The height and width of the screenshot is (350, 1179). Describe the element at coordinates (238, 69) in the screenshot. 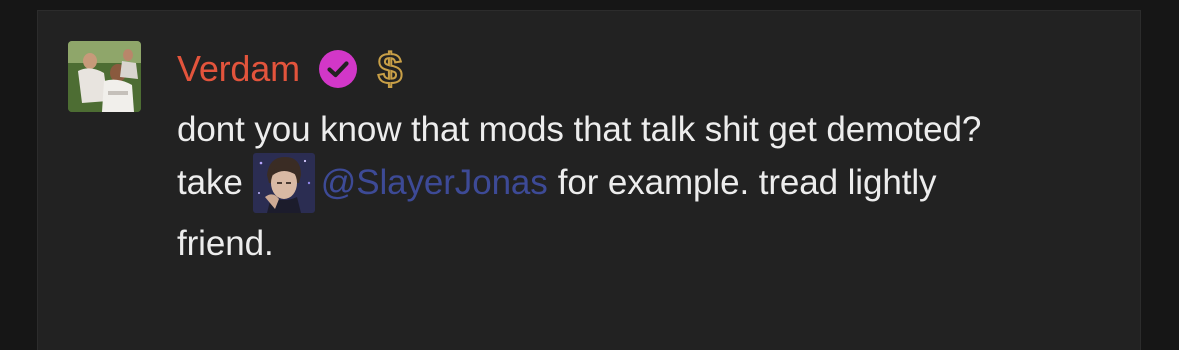

I see `author-name: Verdam` at that location.